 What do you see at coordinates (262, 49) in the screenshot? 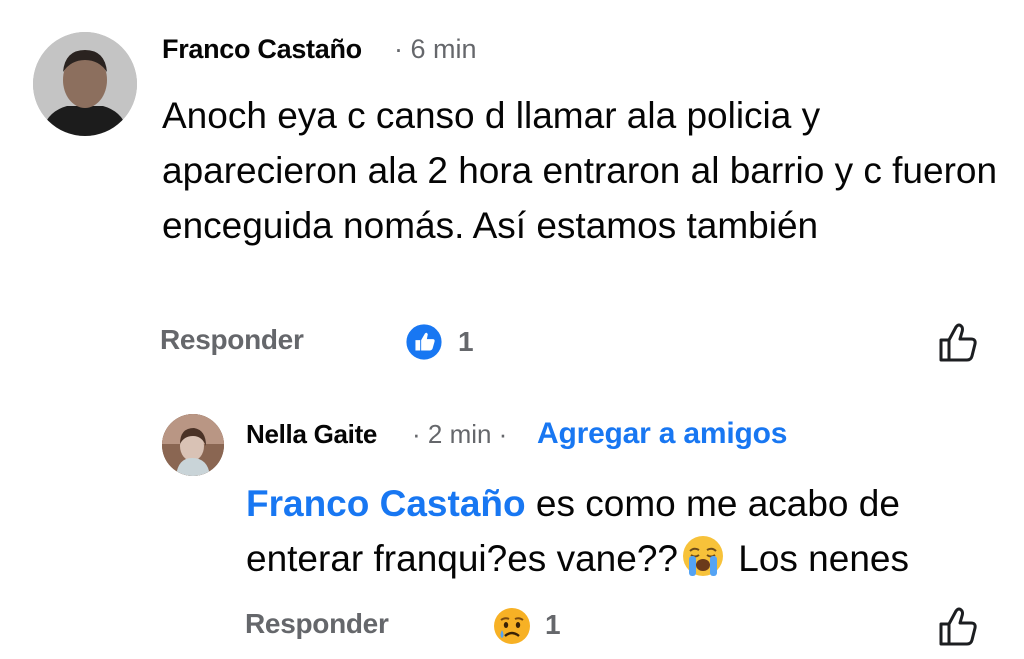
I see `comment-author: Franco Castaño` at bounding box center [262, 49].